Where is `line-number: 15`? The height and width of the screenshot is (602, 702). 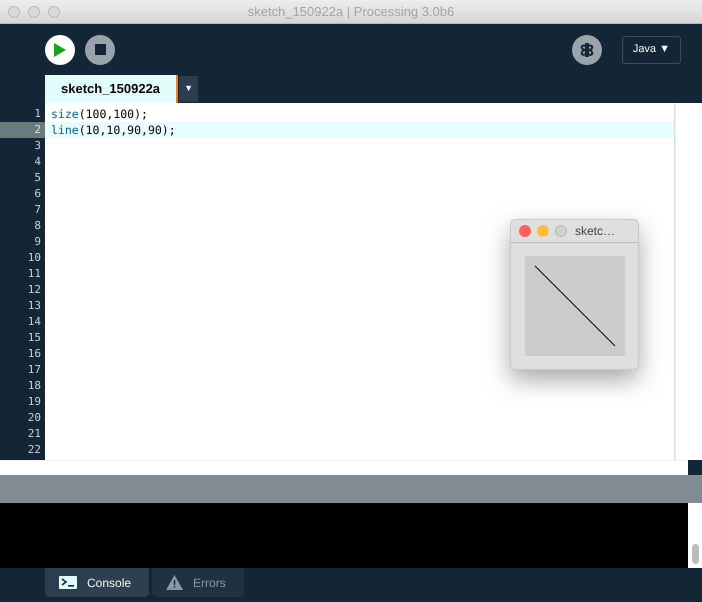 line-number: 15 is located at coordinates (34, 338).